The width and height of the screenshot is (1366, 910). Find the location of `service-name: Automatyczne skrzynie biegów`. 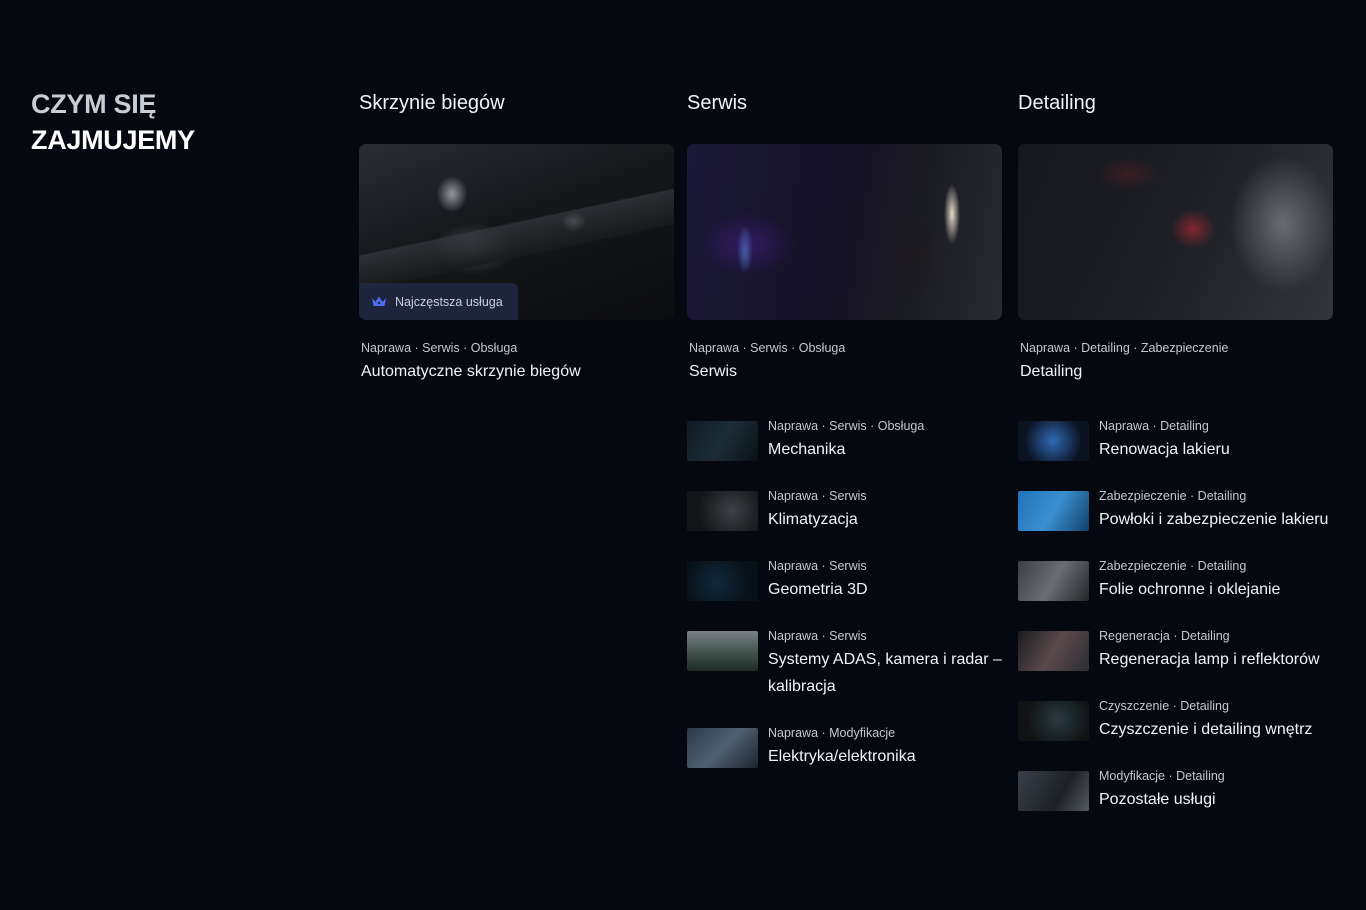

service-name: Automatyczne skrzynie biegów is located at coordinates (516, 372).